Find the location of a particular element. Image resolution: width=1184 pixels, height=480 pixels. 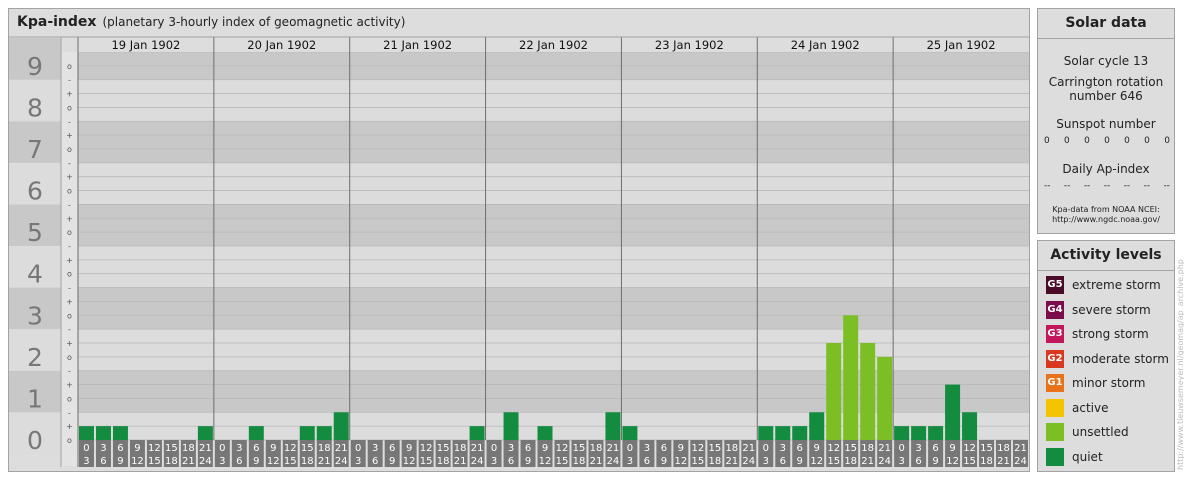

credit-link: http://www.ngdc.noaa.gov/ is located at coordinates (1106, 220).